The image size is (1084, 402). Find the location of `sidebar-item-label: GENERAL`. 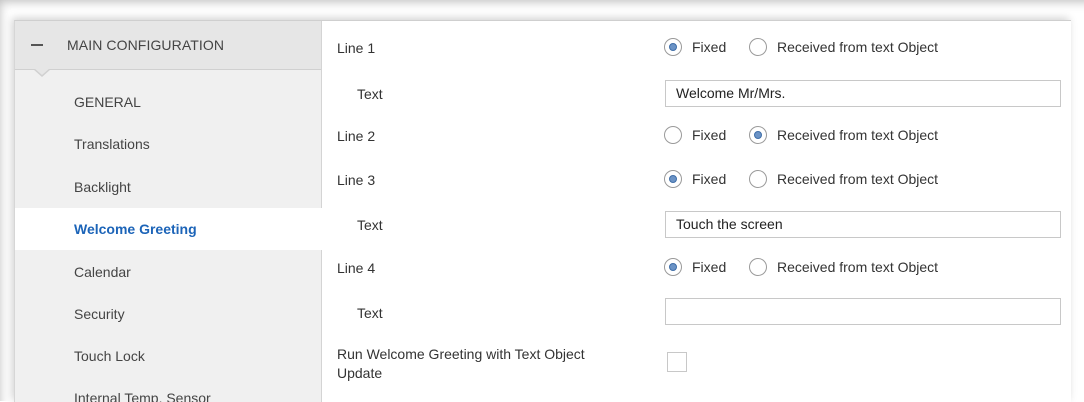

sidebar-item-label: GENERAL is located at coordinates (107, 102).